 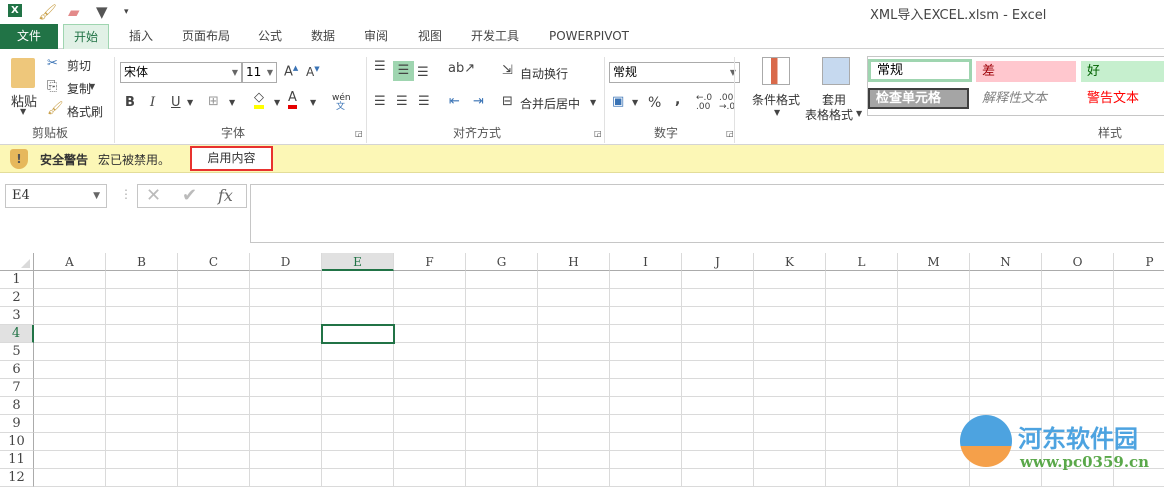 I want to click on cell-n6, so click(x=1006, y=370).